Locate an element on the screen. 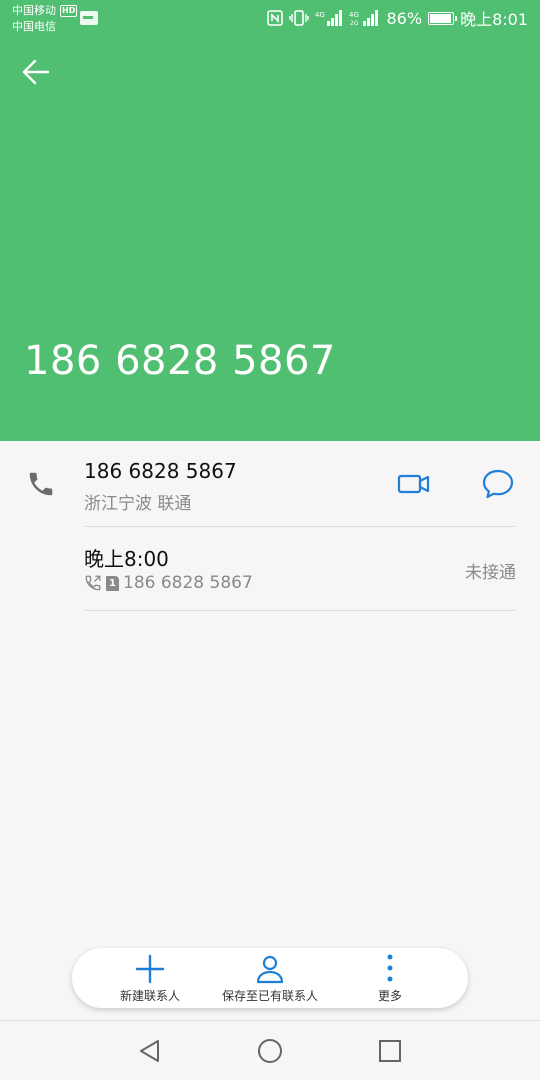 Image resolution: width=540 pixels, height=1080 pixels. signal-4g-icon: 4G is located at coordinates (328, 18).